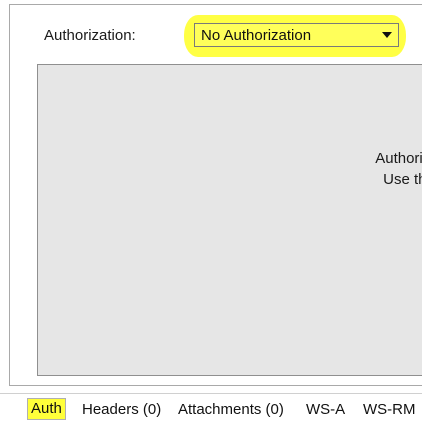 The image size is (422, 427). What do you see at coordinates (402, 179) in the screenshot?
I see `auth-message-line2: Use the` at bounding box center [402, 179].